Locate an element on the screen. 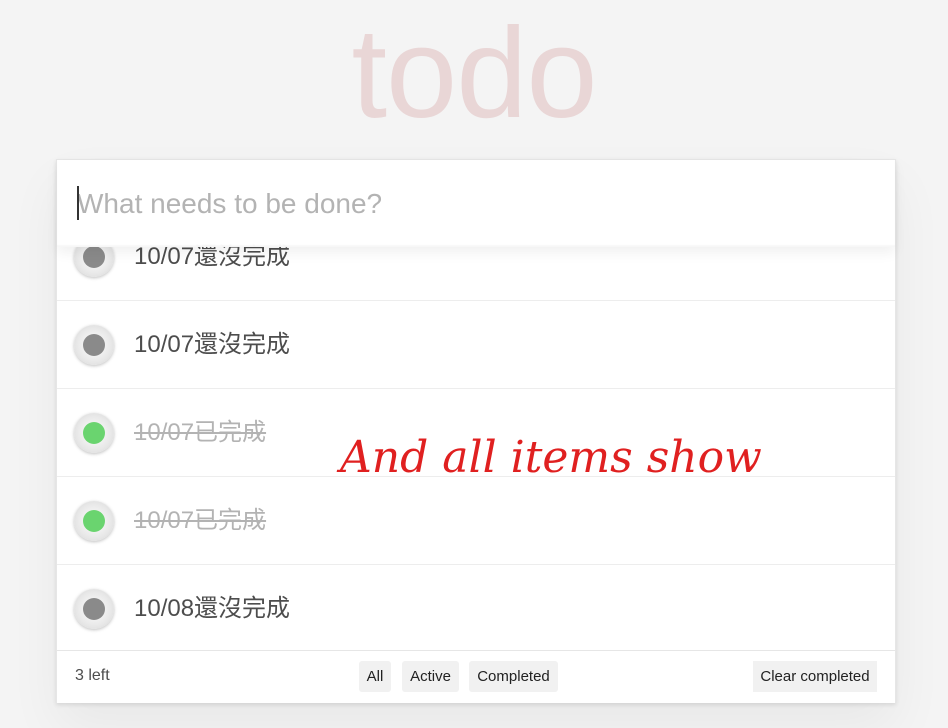 Image resolution: width=948 pixels, height=728 pixels. todo-item: 10/08還沒完成 is located at coordinates (476, 609).